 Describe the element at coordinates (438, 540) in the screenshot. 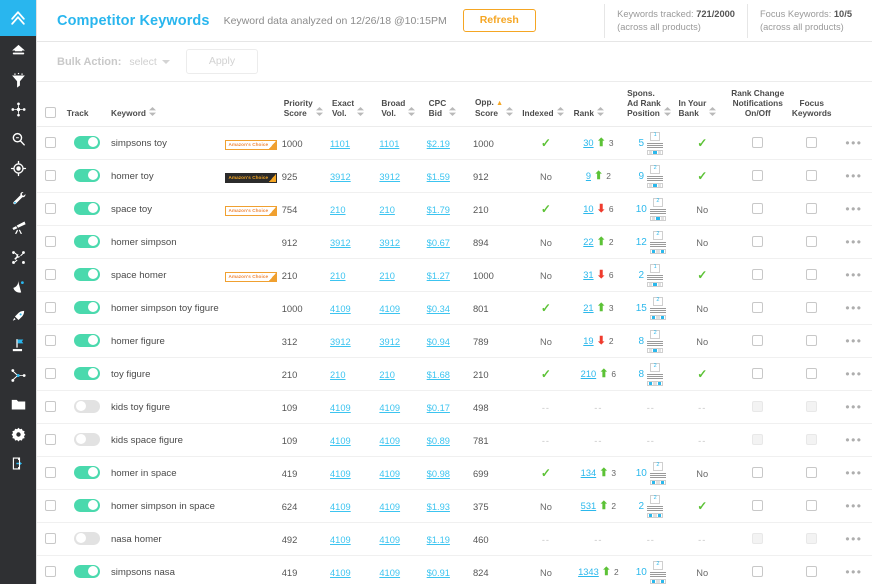

I see `cpc-bid-link: $1.19` at that location.